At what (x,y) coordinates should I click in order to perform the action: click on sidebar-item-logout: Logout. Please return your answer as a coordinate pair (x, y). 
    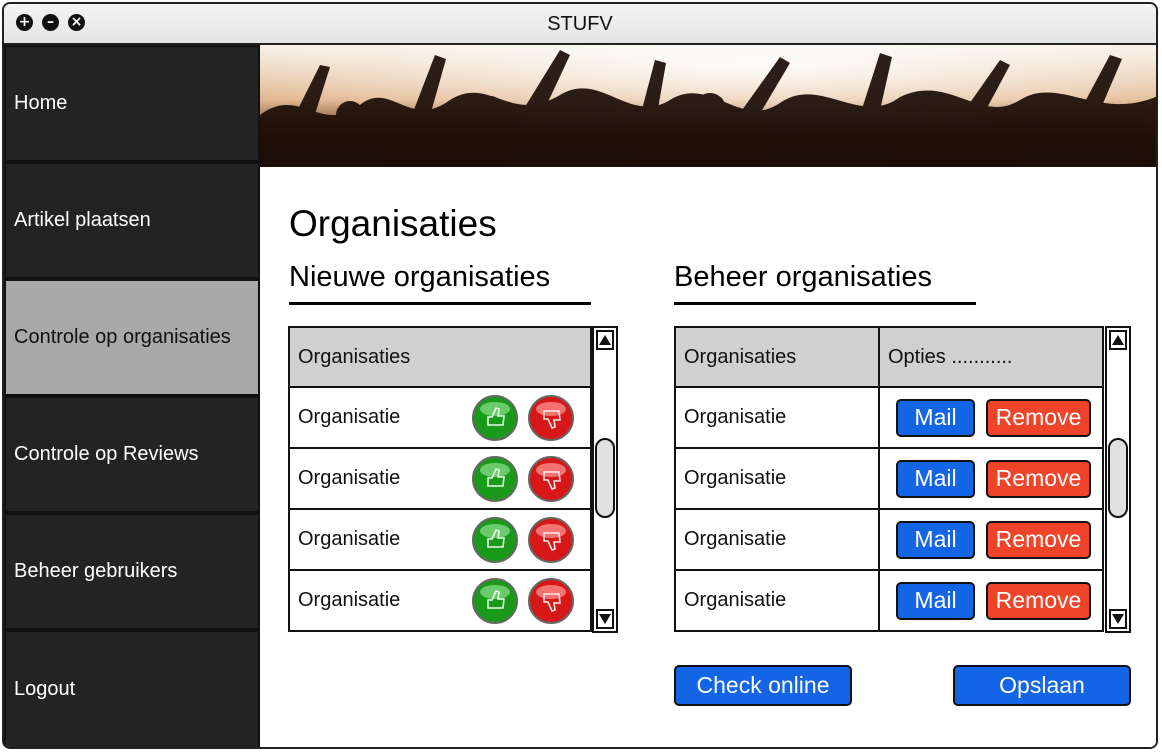
    Looking at the image, I should click on (132, 688).